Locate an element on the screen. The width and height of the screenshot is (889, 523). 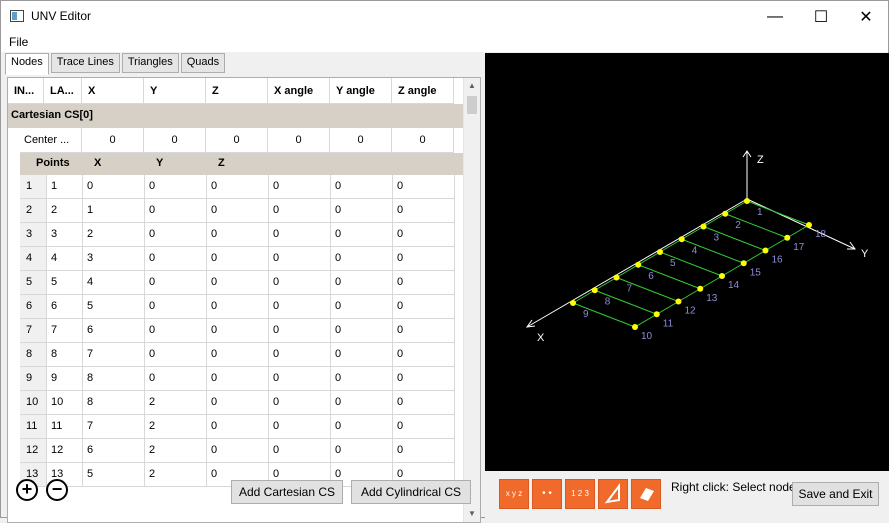
remove-button: − is located at coordinates (57, 490).